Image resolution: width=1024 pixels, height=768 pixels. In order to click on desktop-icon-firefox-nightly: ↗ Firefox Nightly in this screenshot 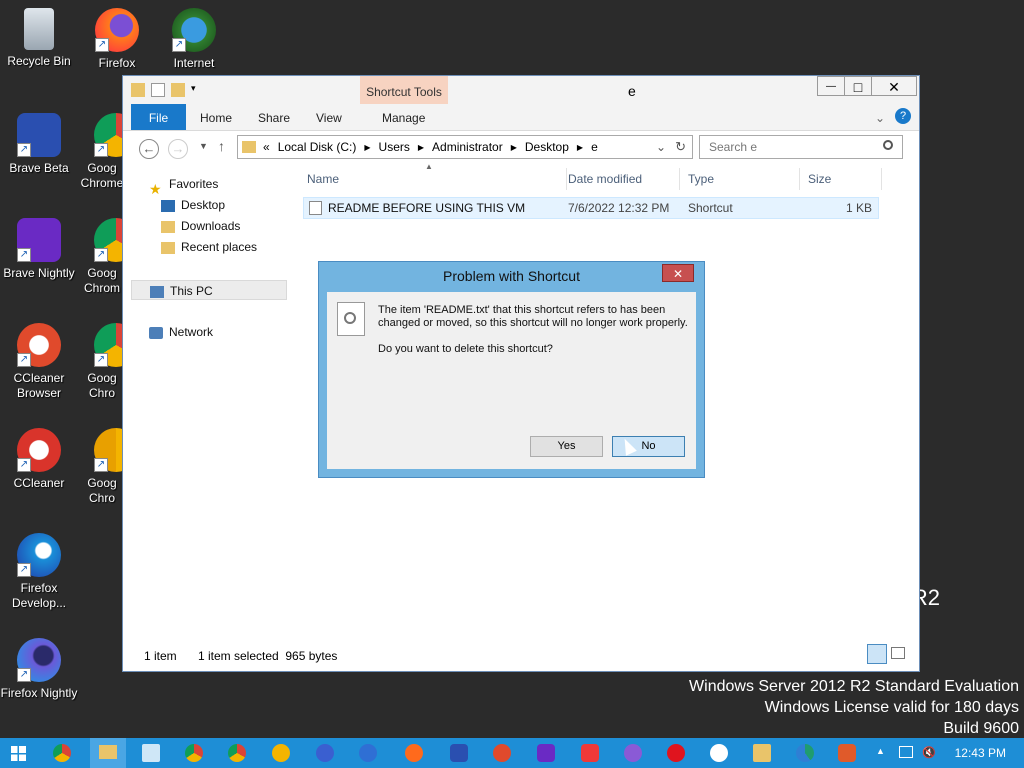, I will do `click(39, 669)`.